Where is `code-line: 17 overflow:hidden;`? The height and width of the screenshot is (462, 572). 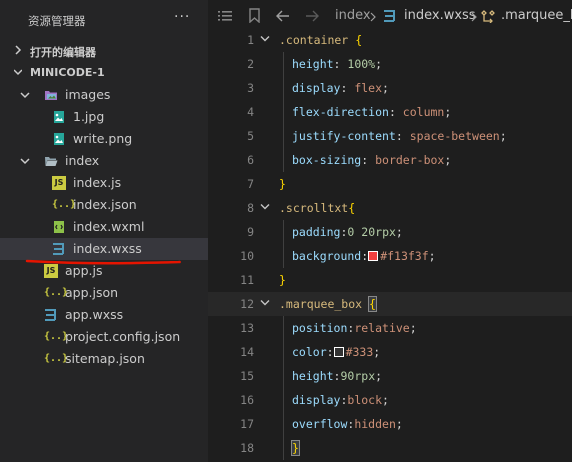
code-line: 17 overflow:hidden; is located at coordinates (390, 424).